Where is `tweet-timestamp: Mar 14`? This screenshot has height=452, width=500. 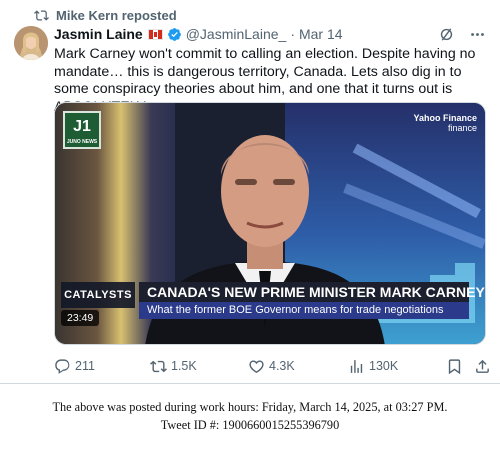 tweet-timestamp: Mar 14 is located at coordinates (321, 34).